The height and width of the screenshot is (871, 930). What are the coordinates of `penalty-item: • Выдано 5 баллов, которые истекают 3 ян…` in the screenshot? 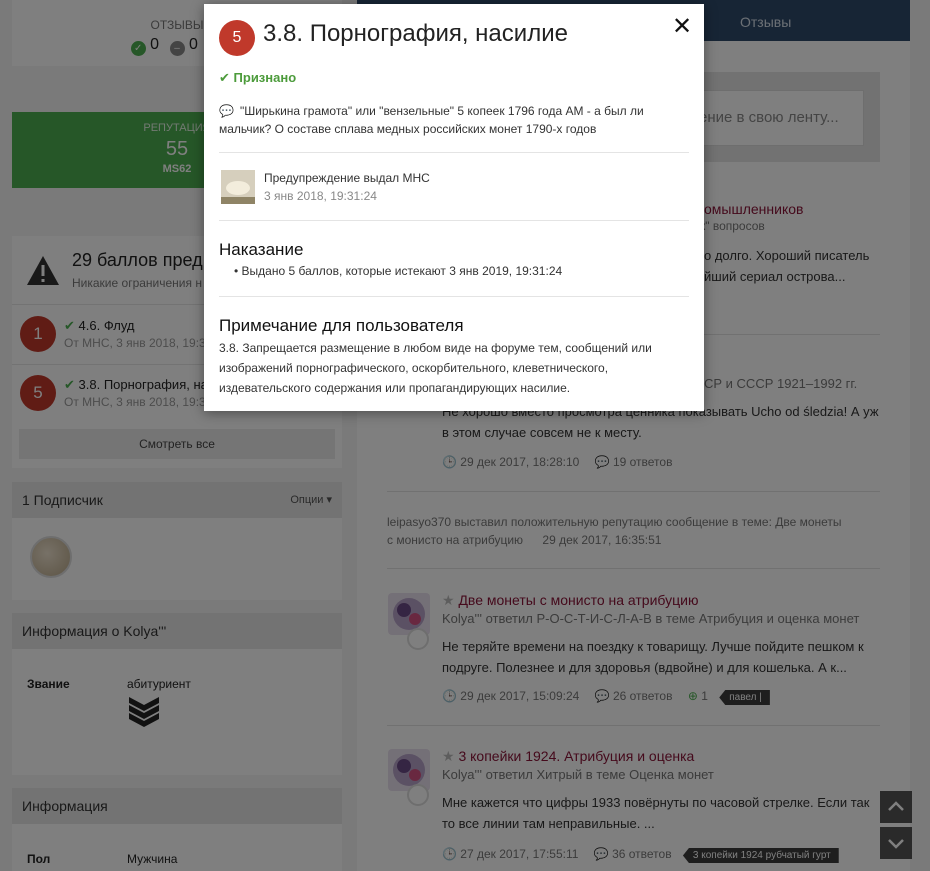 It's located at (398, 271).